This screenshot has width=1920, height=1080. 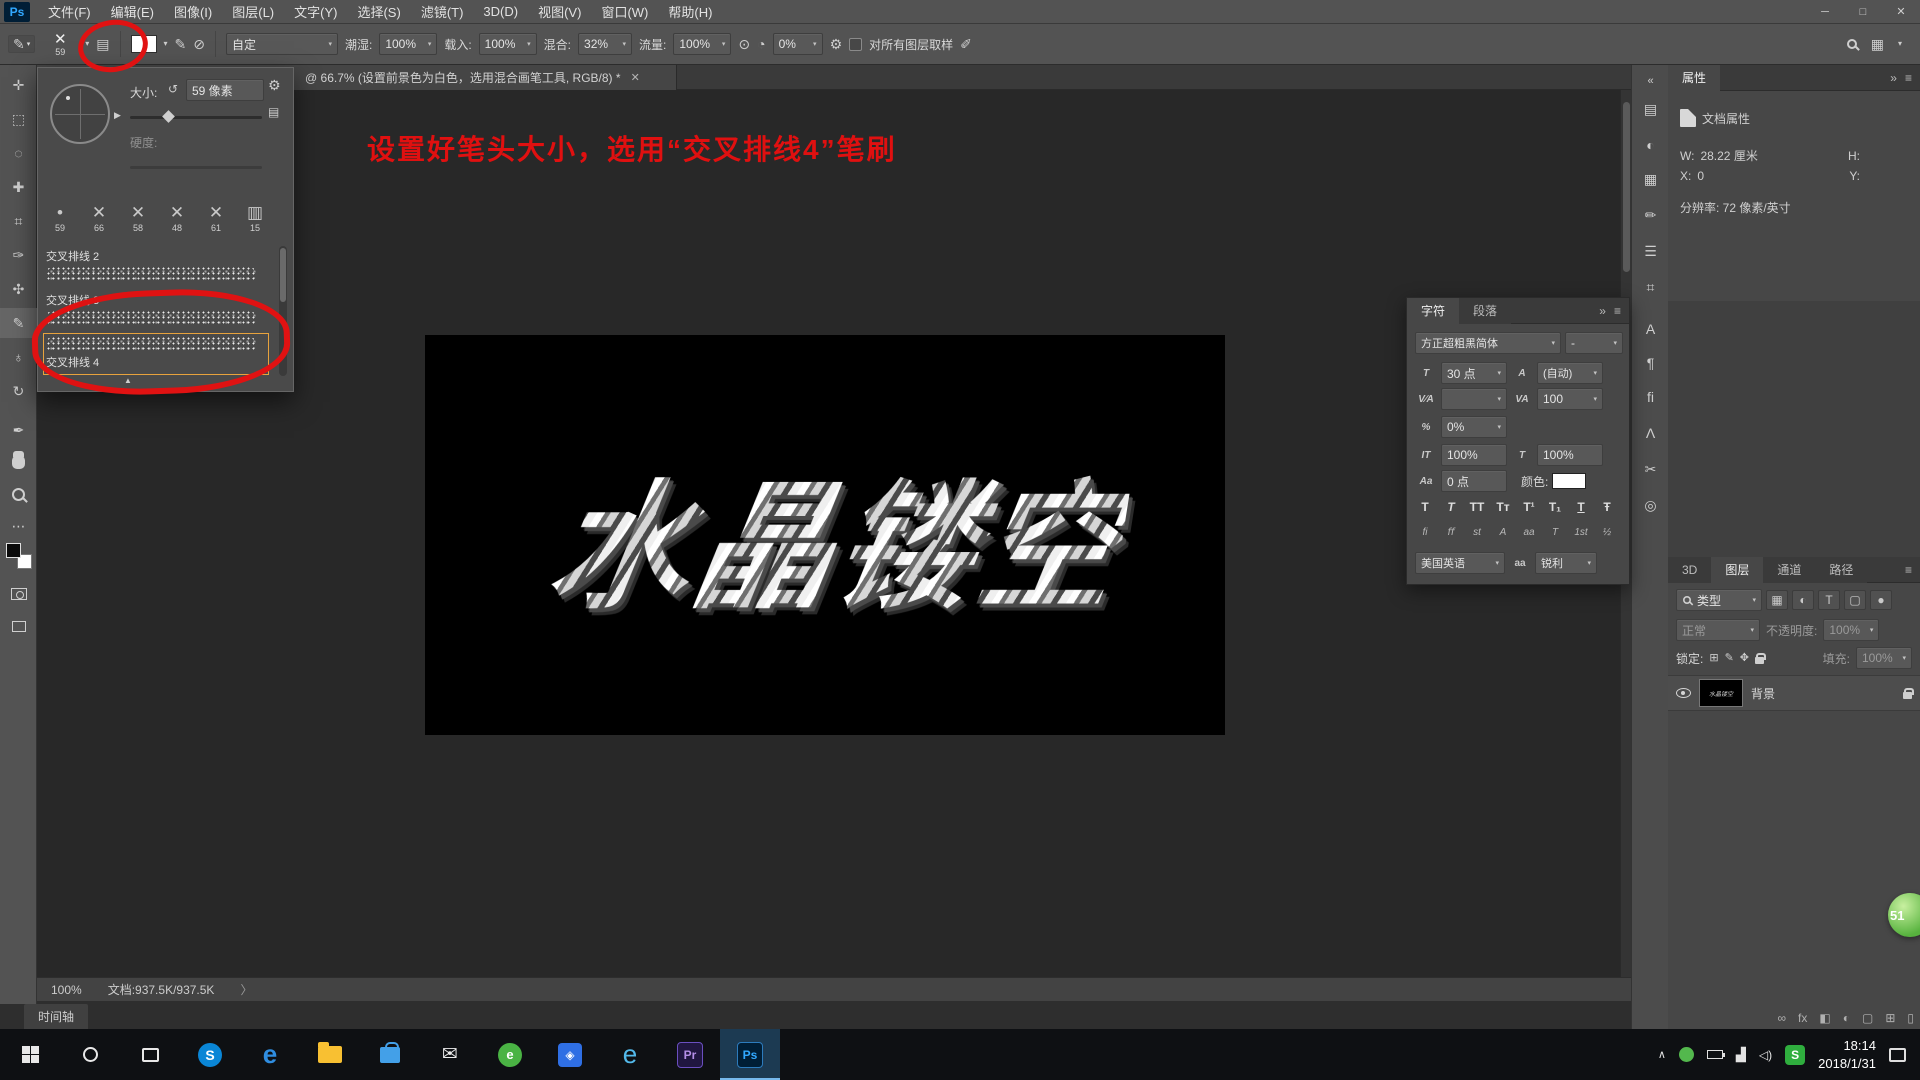 What do you see at coordinates (378, 12) in the screenshot?
I see `menu-select: 选择(S)` at bounding box center [378, 12].